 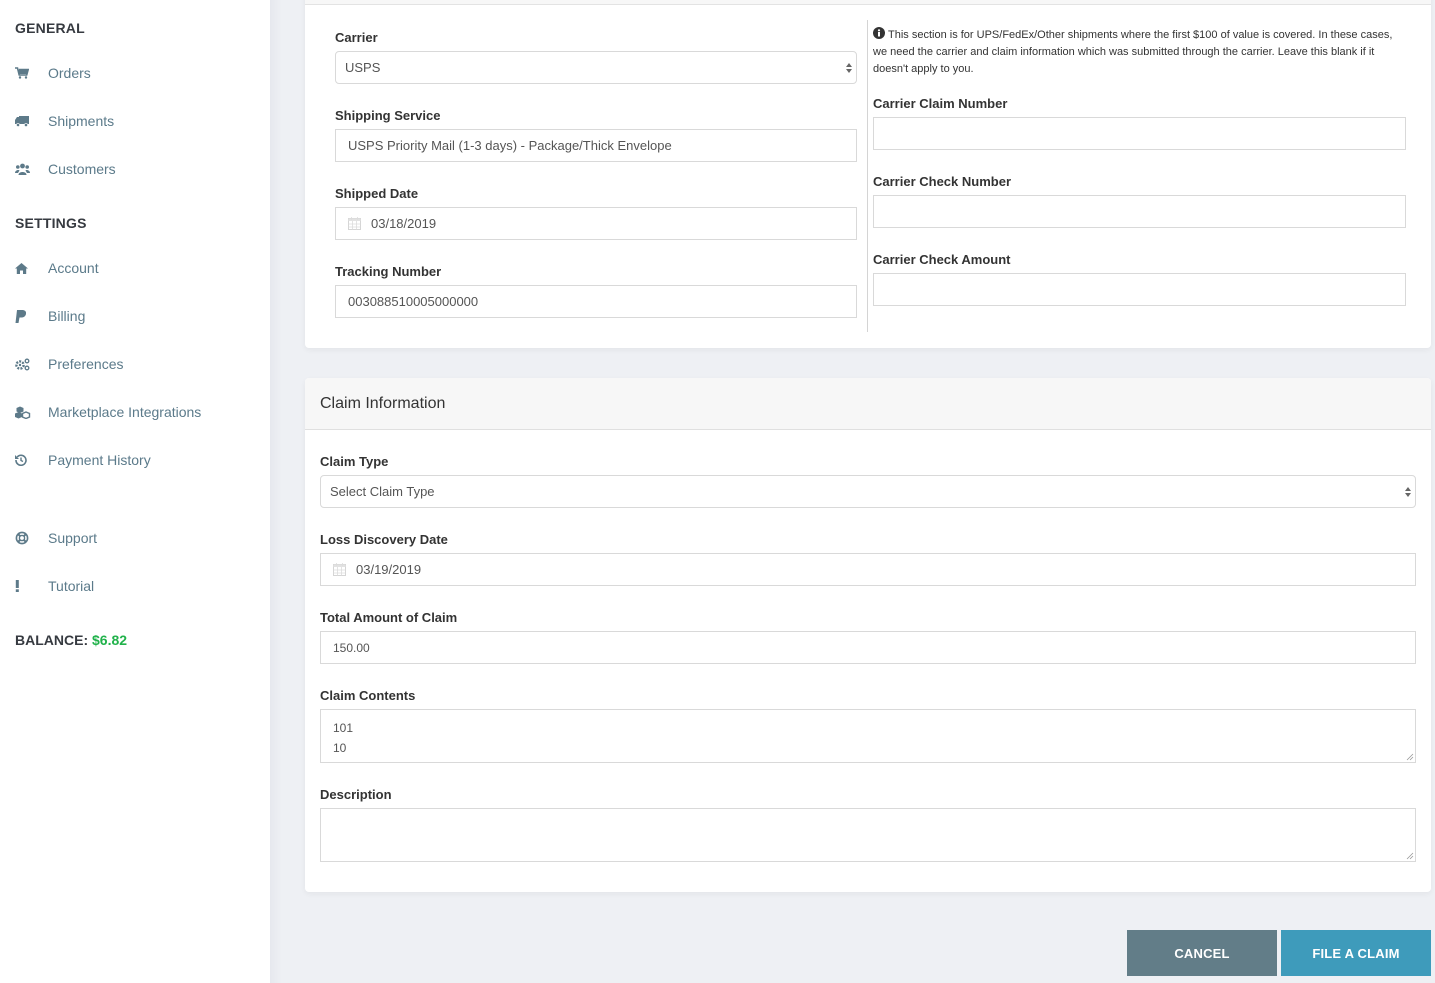 I want to click on carrier-check-amount-label: Carrier Check Amount, so click(x=942, y=259).